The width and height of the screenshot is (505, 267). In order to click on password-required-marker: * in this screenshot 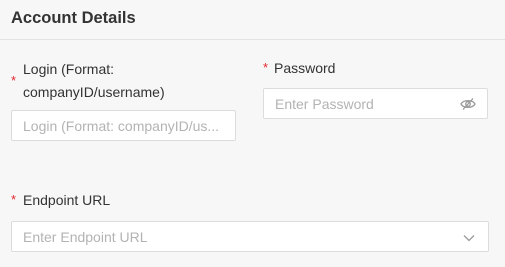, I will do `click(266, 67)`.